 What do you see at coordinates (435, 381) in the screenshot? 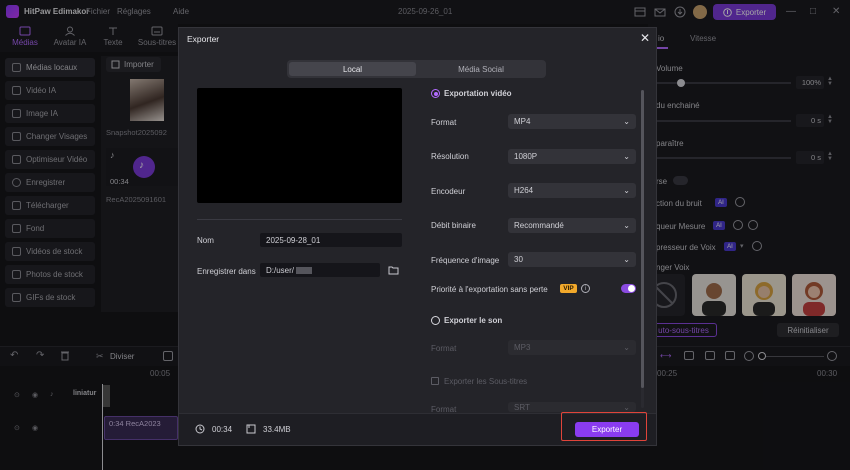
I see `subtitles-export-checkbox` at bounding box center [435, 381].